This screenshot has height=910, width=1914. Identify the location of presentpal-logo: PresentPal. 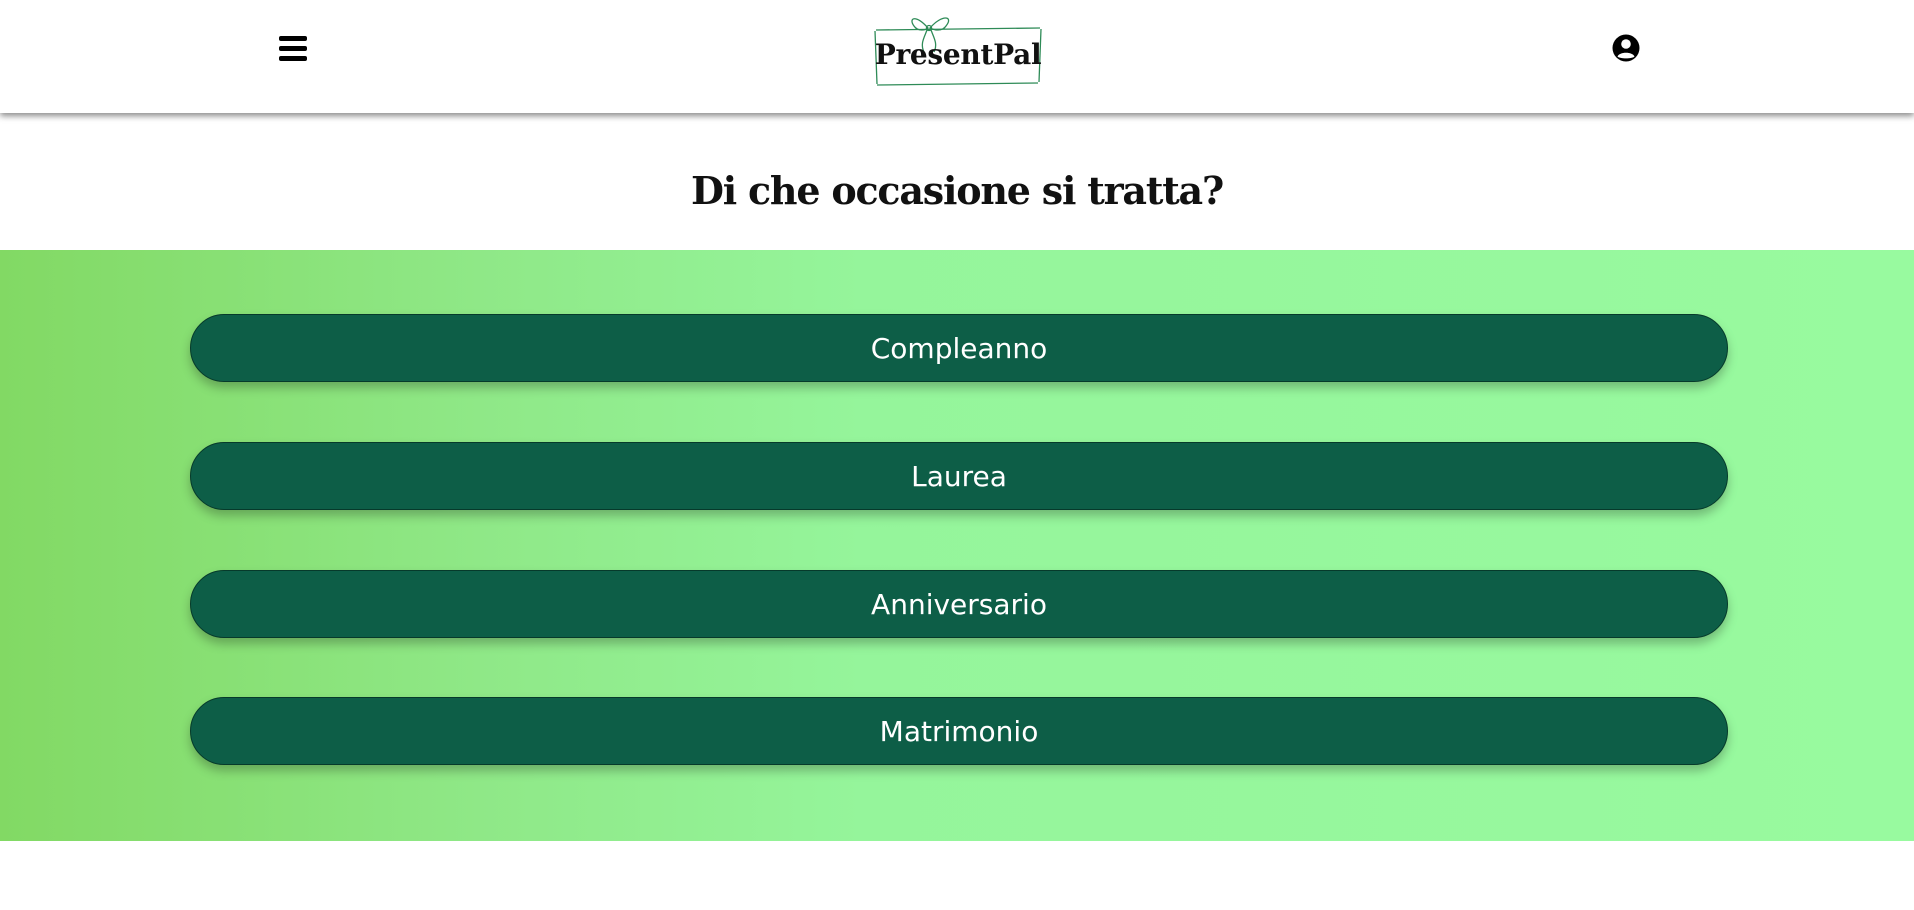
(958, 49).